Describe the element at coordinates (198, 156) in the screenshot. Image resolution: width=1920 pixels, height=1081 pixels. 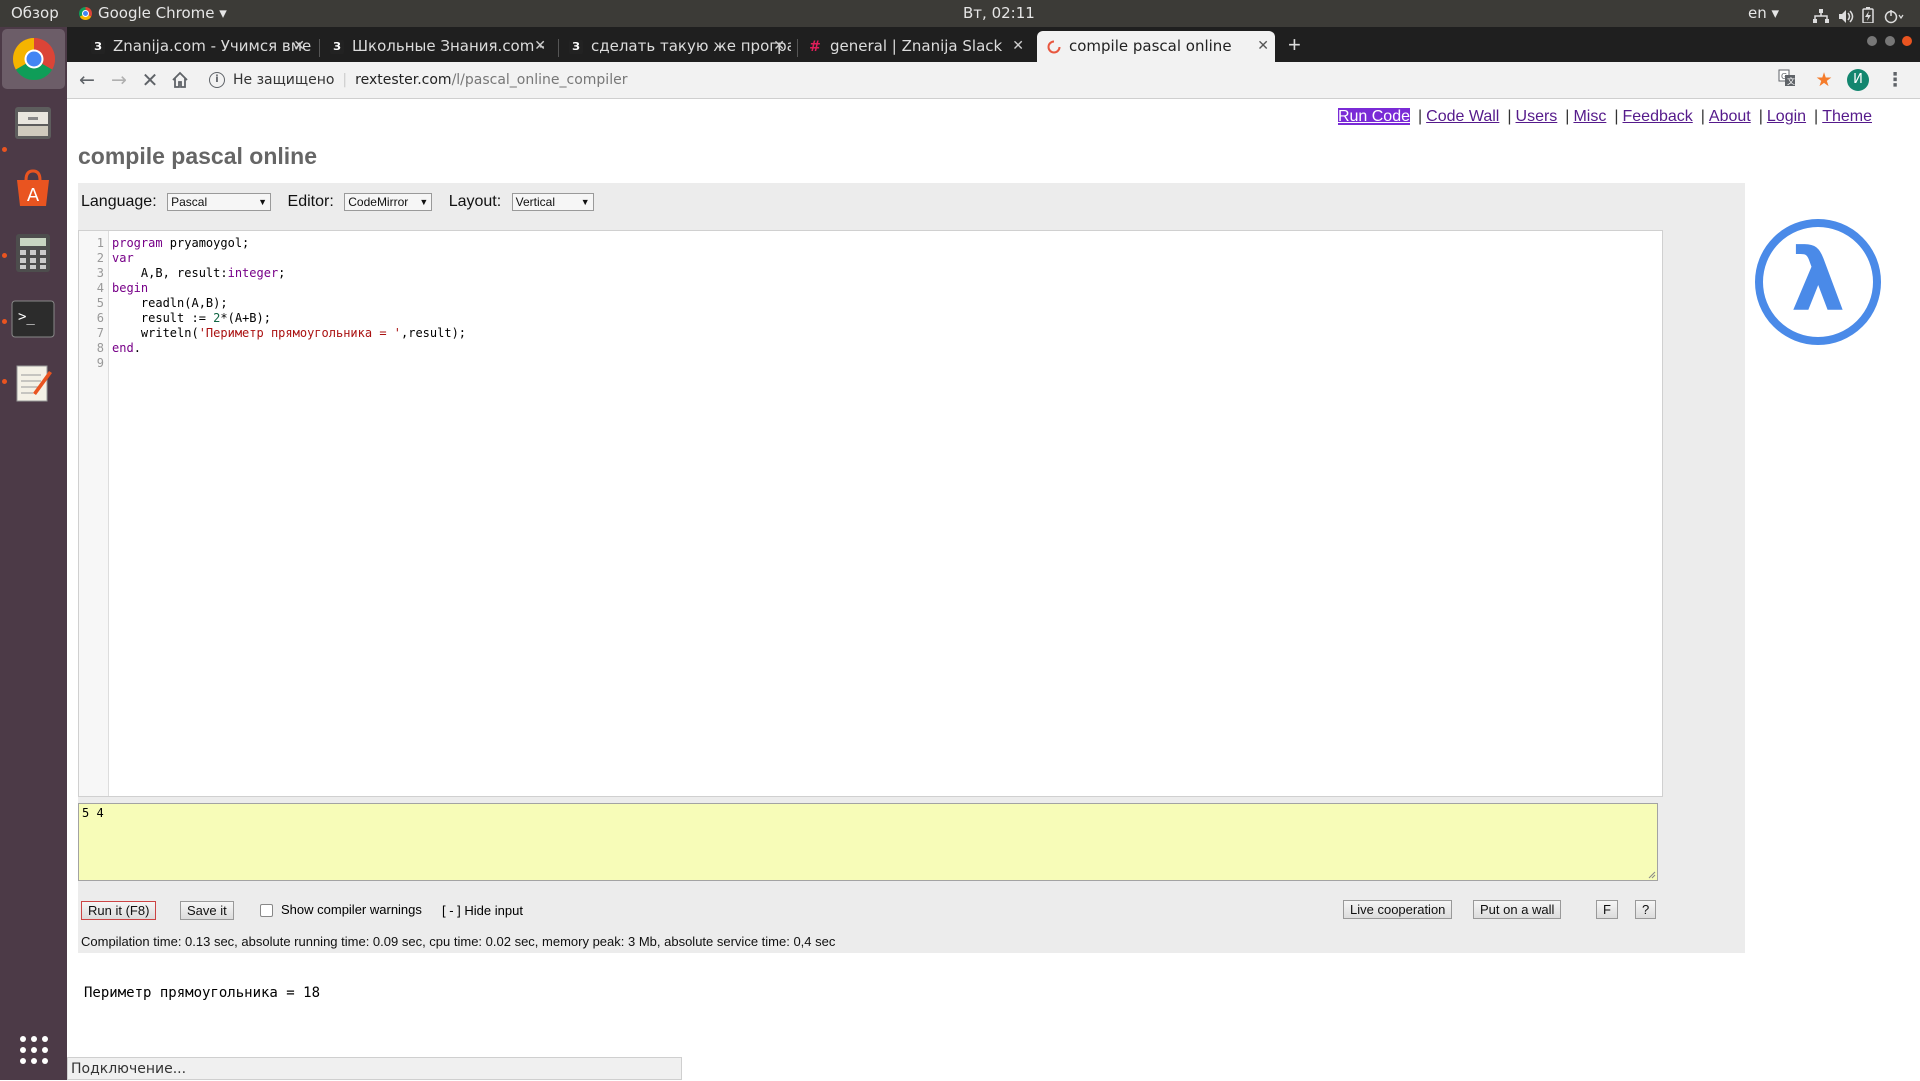
I see `page-title: compile pascal online` at that location.